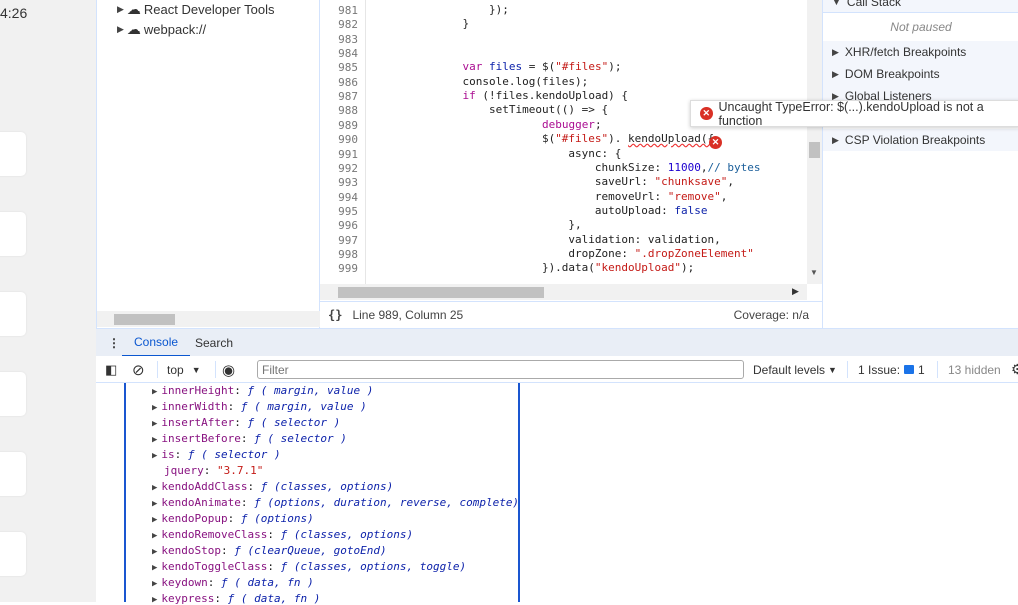 Image resolution: width=1018 pixels, height=605 pixels. Describe the element at coordinates (339, 197) in the screenshot. I see `line-number: 994` at that location.